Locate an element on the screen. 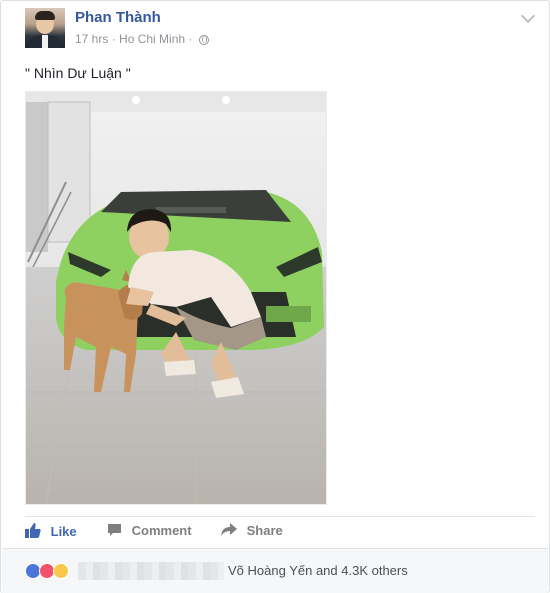  chevron-down-icon is located at coordinates (528, 16).